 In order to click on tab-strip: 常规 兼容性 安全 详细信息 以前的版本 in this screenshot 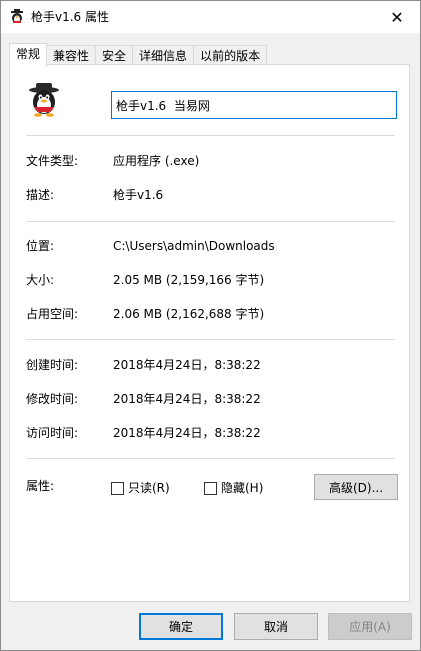, I will do `click(138, 55)`.